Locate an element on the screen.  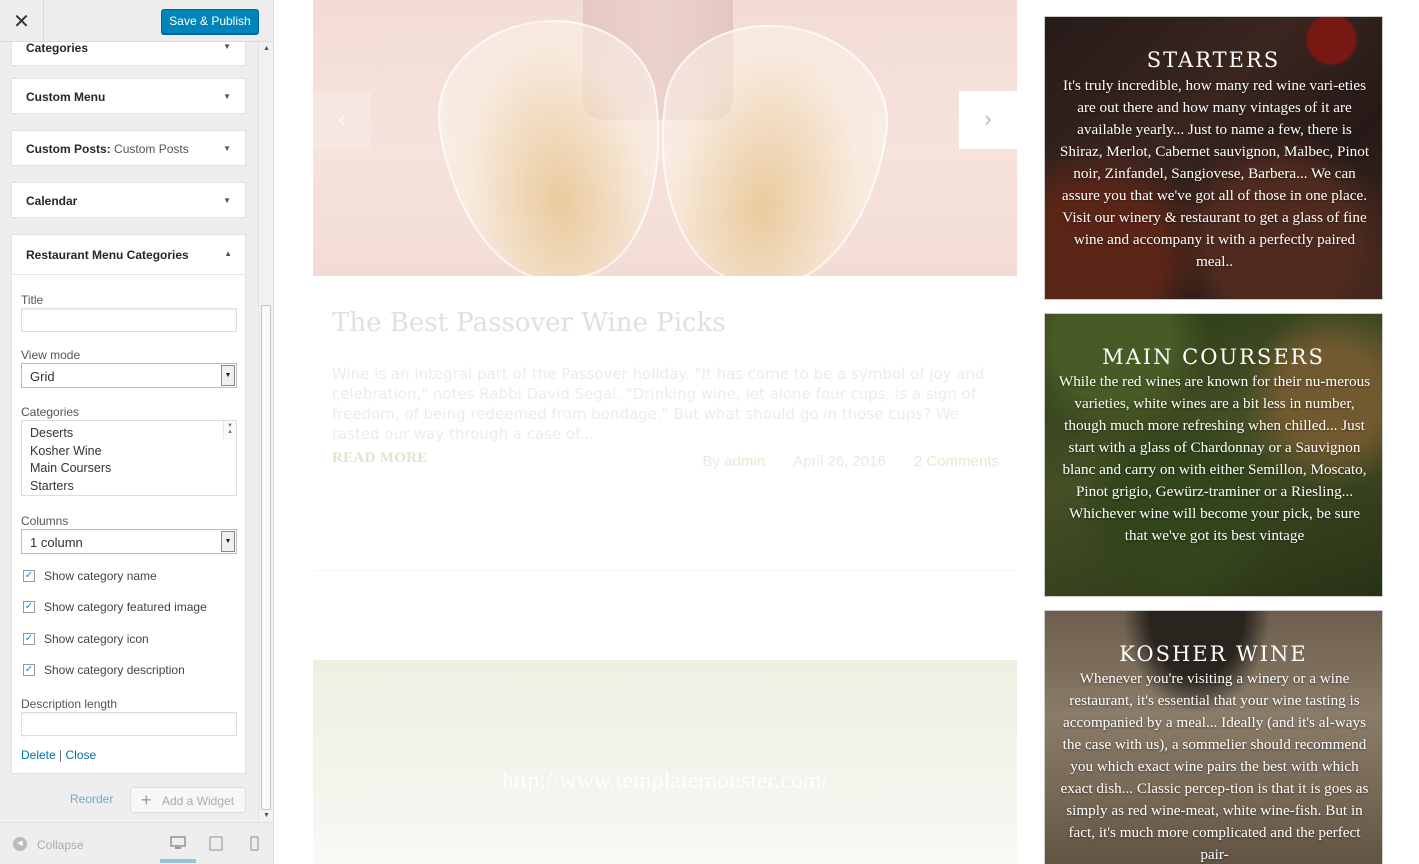
collapse-label: Collapse is located at coordinates (60, 845).